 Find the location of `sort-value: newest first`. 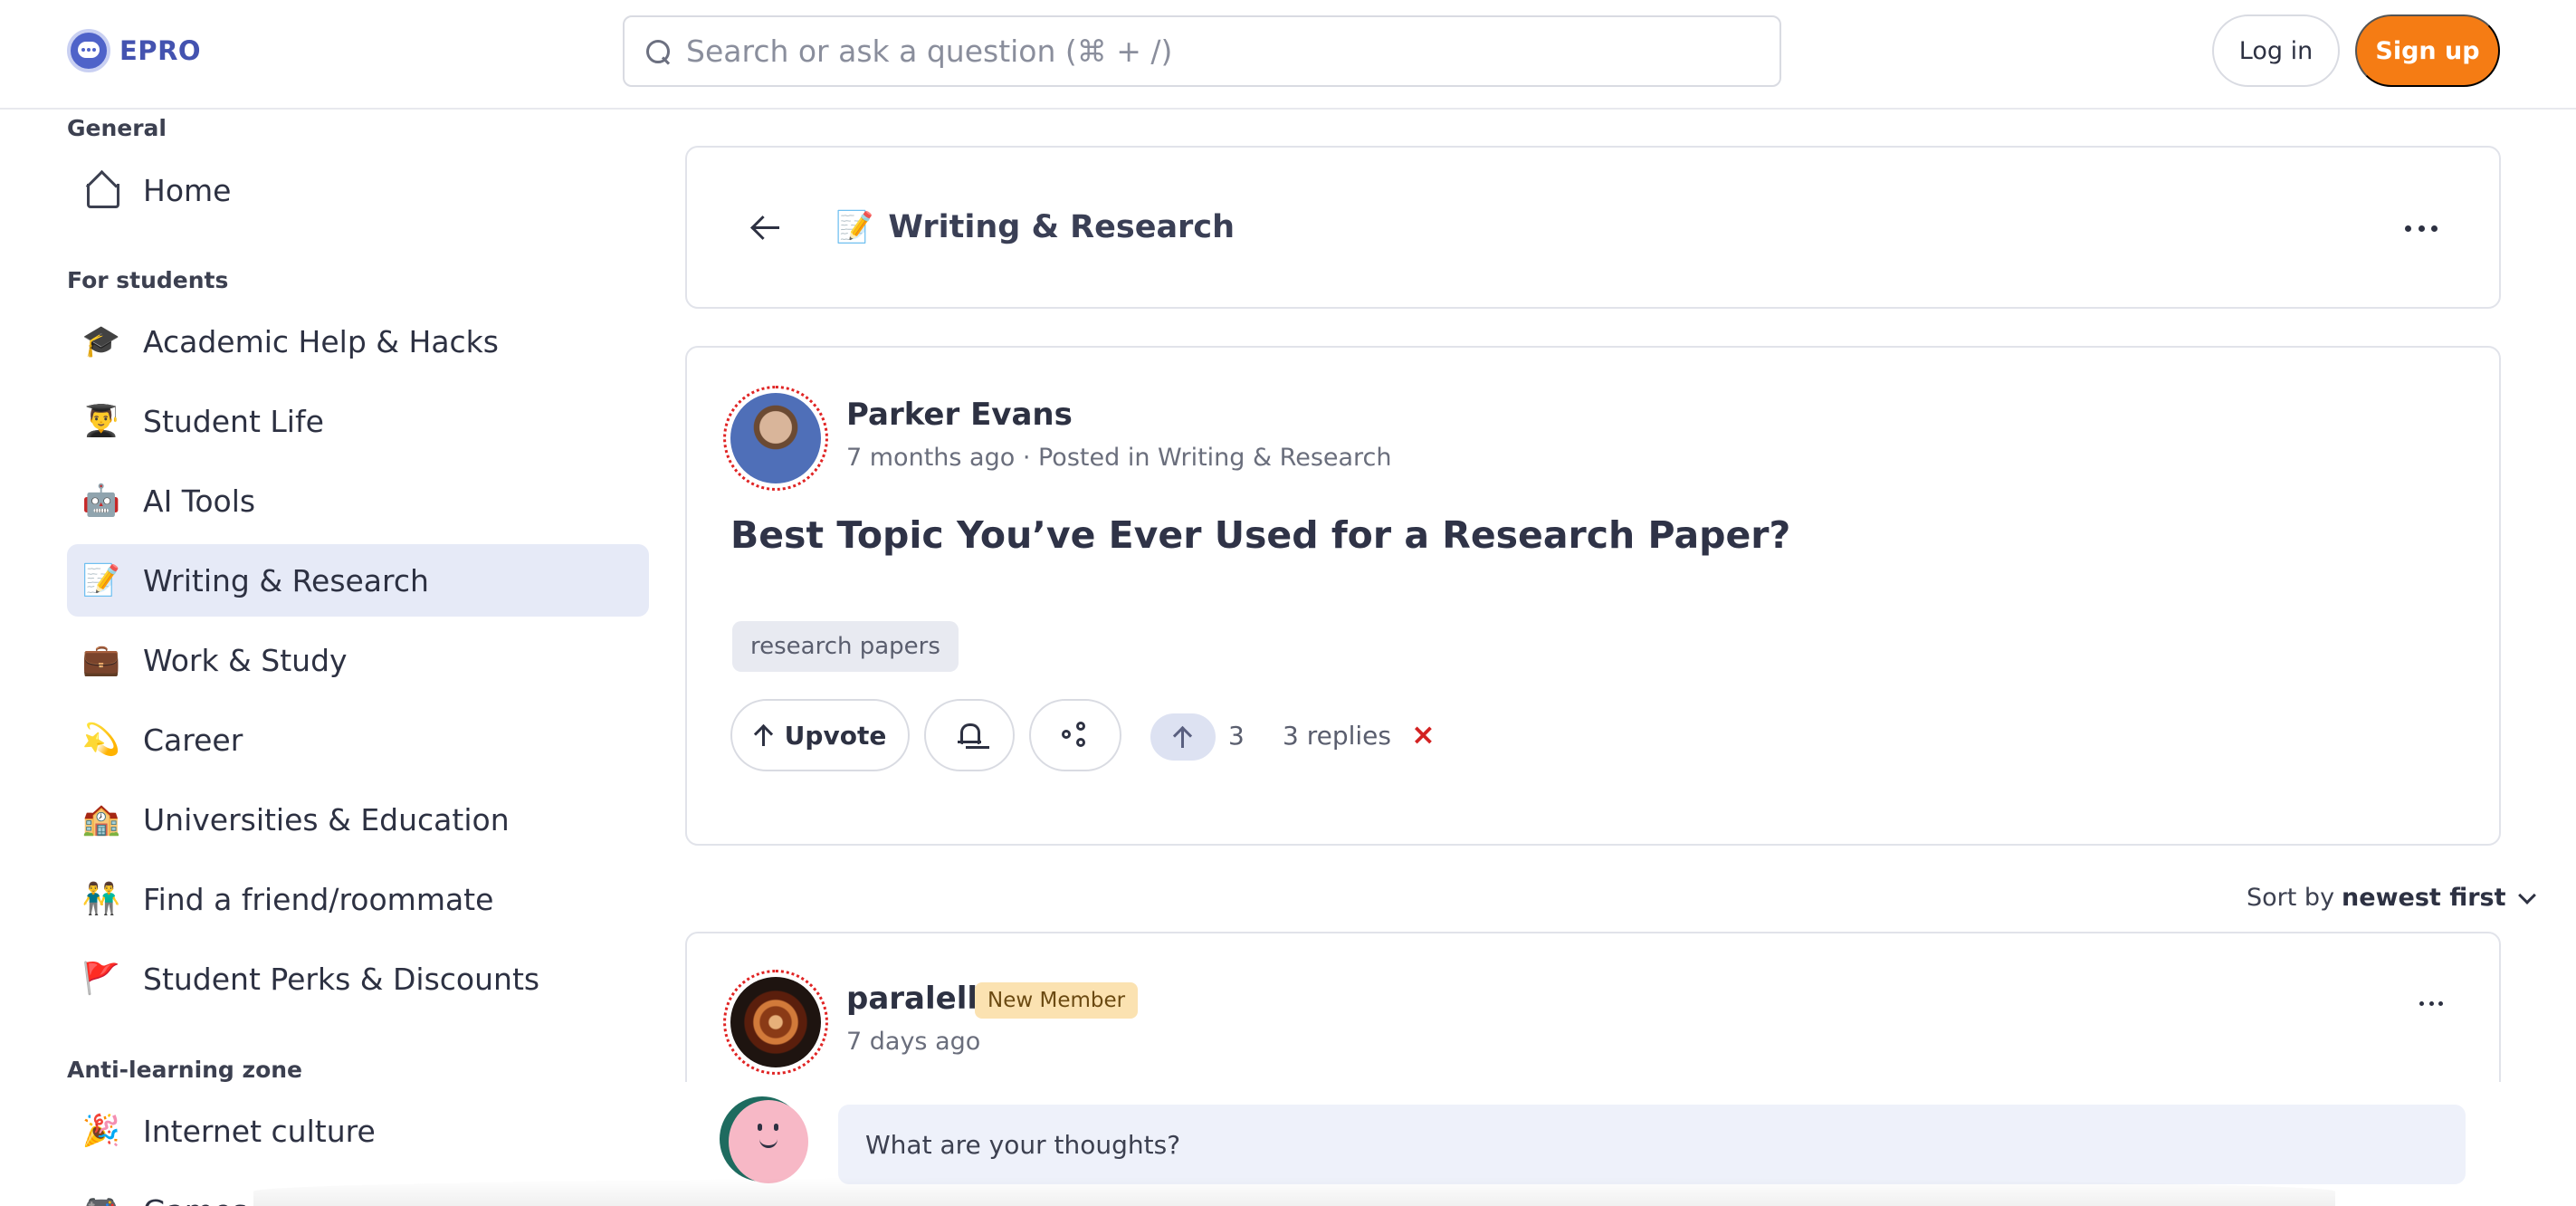

sort-value: newest first is located at coordinates (2424, 898).